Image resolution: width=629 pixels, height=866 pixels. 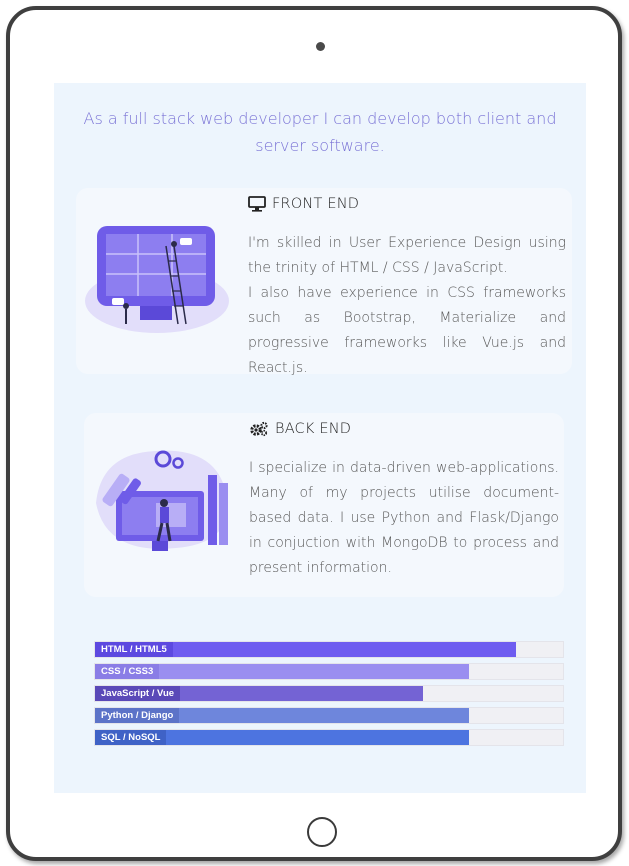 What do you see at coordinates (322, 832) in the screenshot?
I see `home-button` at bounding box center [322, 832].